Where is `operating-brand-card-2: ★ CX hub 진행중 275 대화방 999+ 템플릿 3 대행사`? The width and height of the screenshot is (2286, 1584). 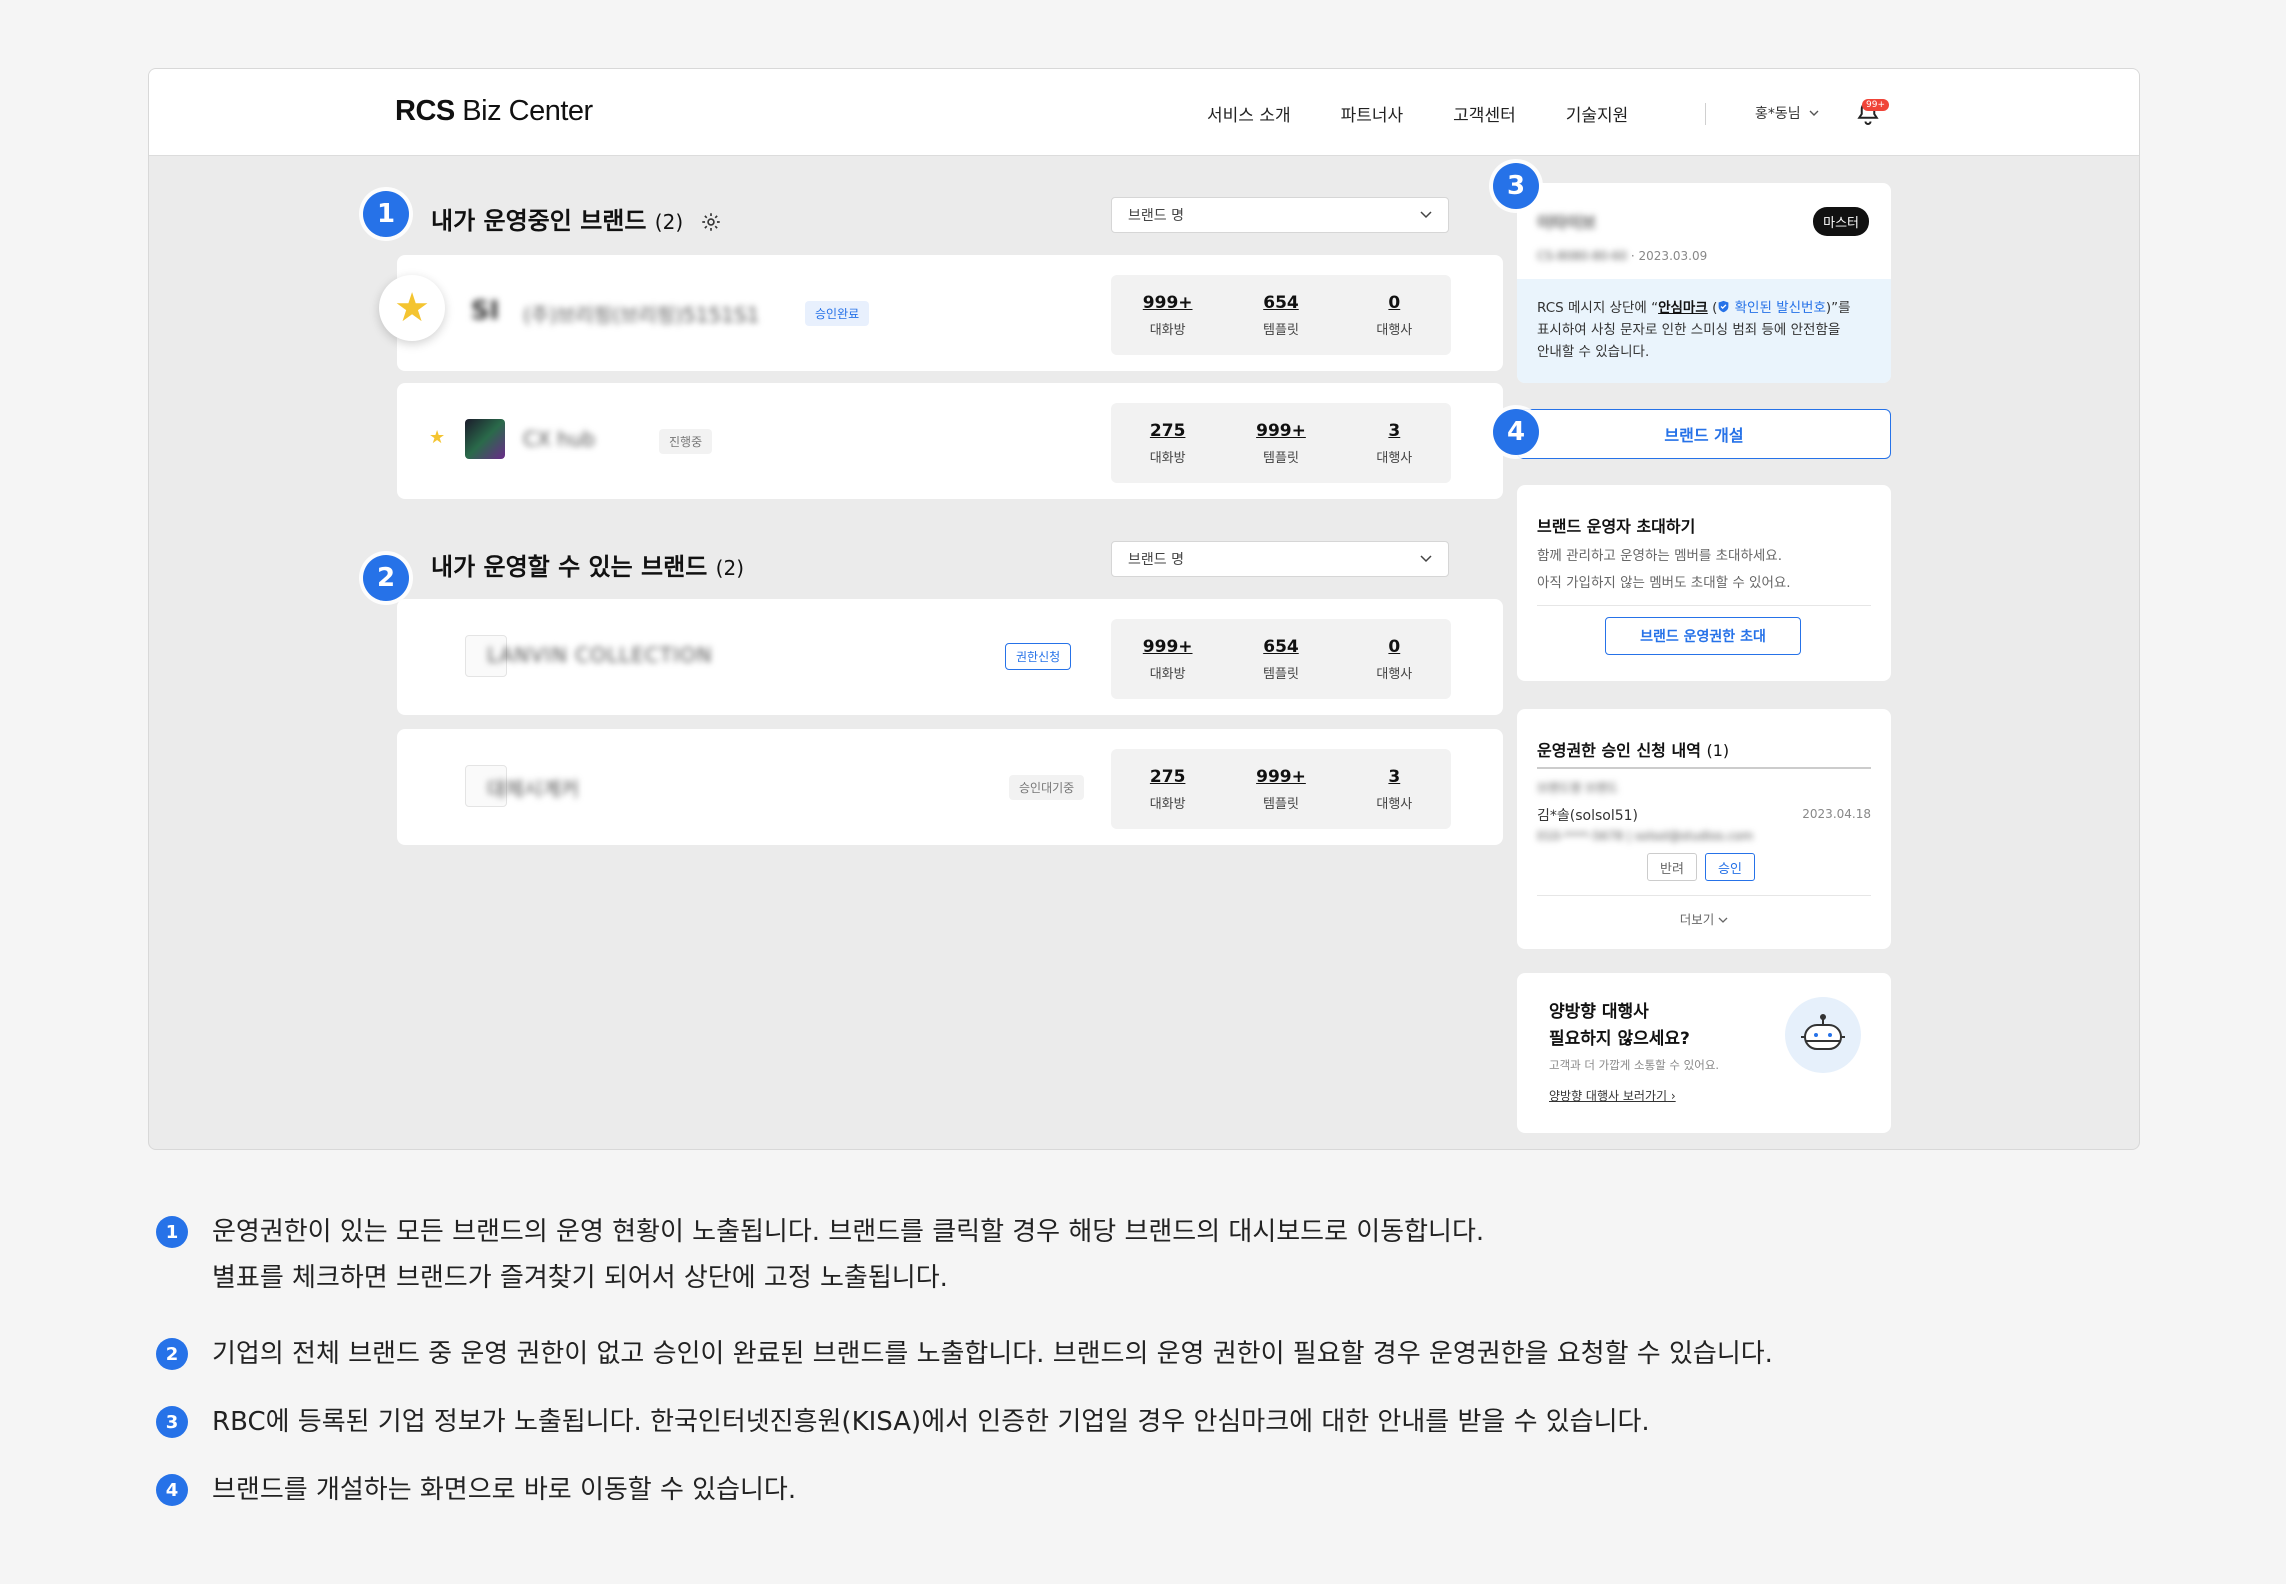 operating-brand-card-2: ★ CX hub 진행중 275 대화방 999+ 템플릿 3 대행사 is located at coordinates (950, 441).